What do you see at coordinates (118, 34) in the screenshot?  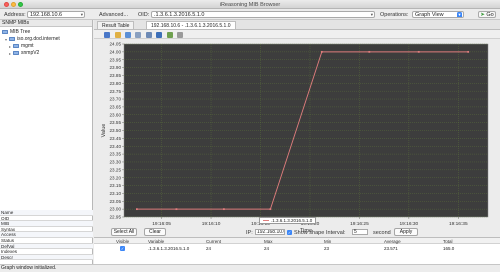 I see `open-icon` at bounding box center [118, 34].